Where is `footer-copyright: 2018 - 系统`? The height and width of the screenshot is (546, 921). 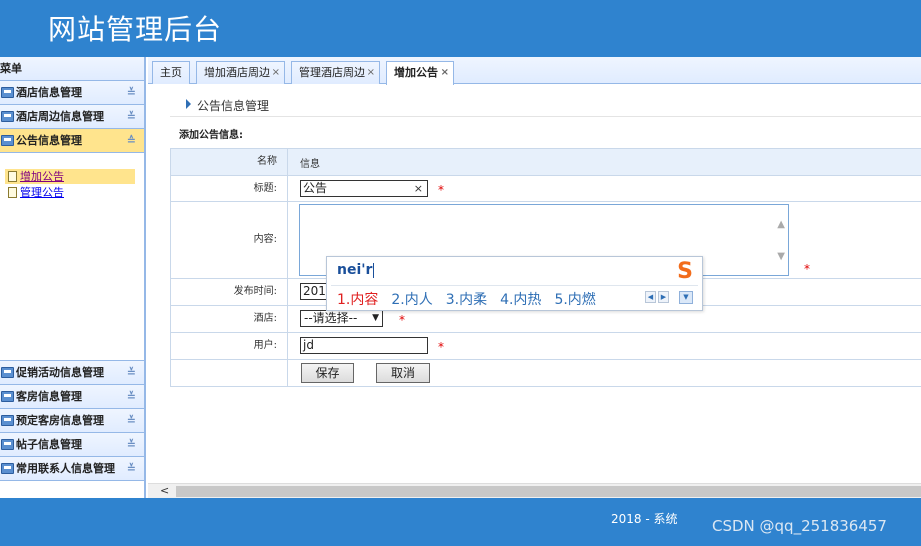
footer-copyright: 2018 - 系统 is located at coordinates (644, 519).